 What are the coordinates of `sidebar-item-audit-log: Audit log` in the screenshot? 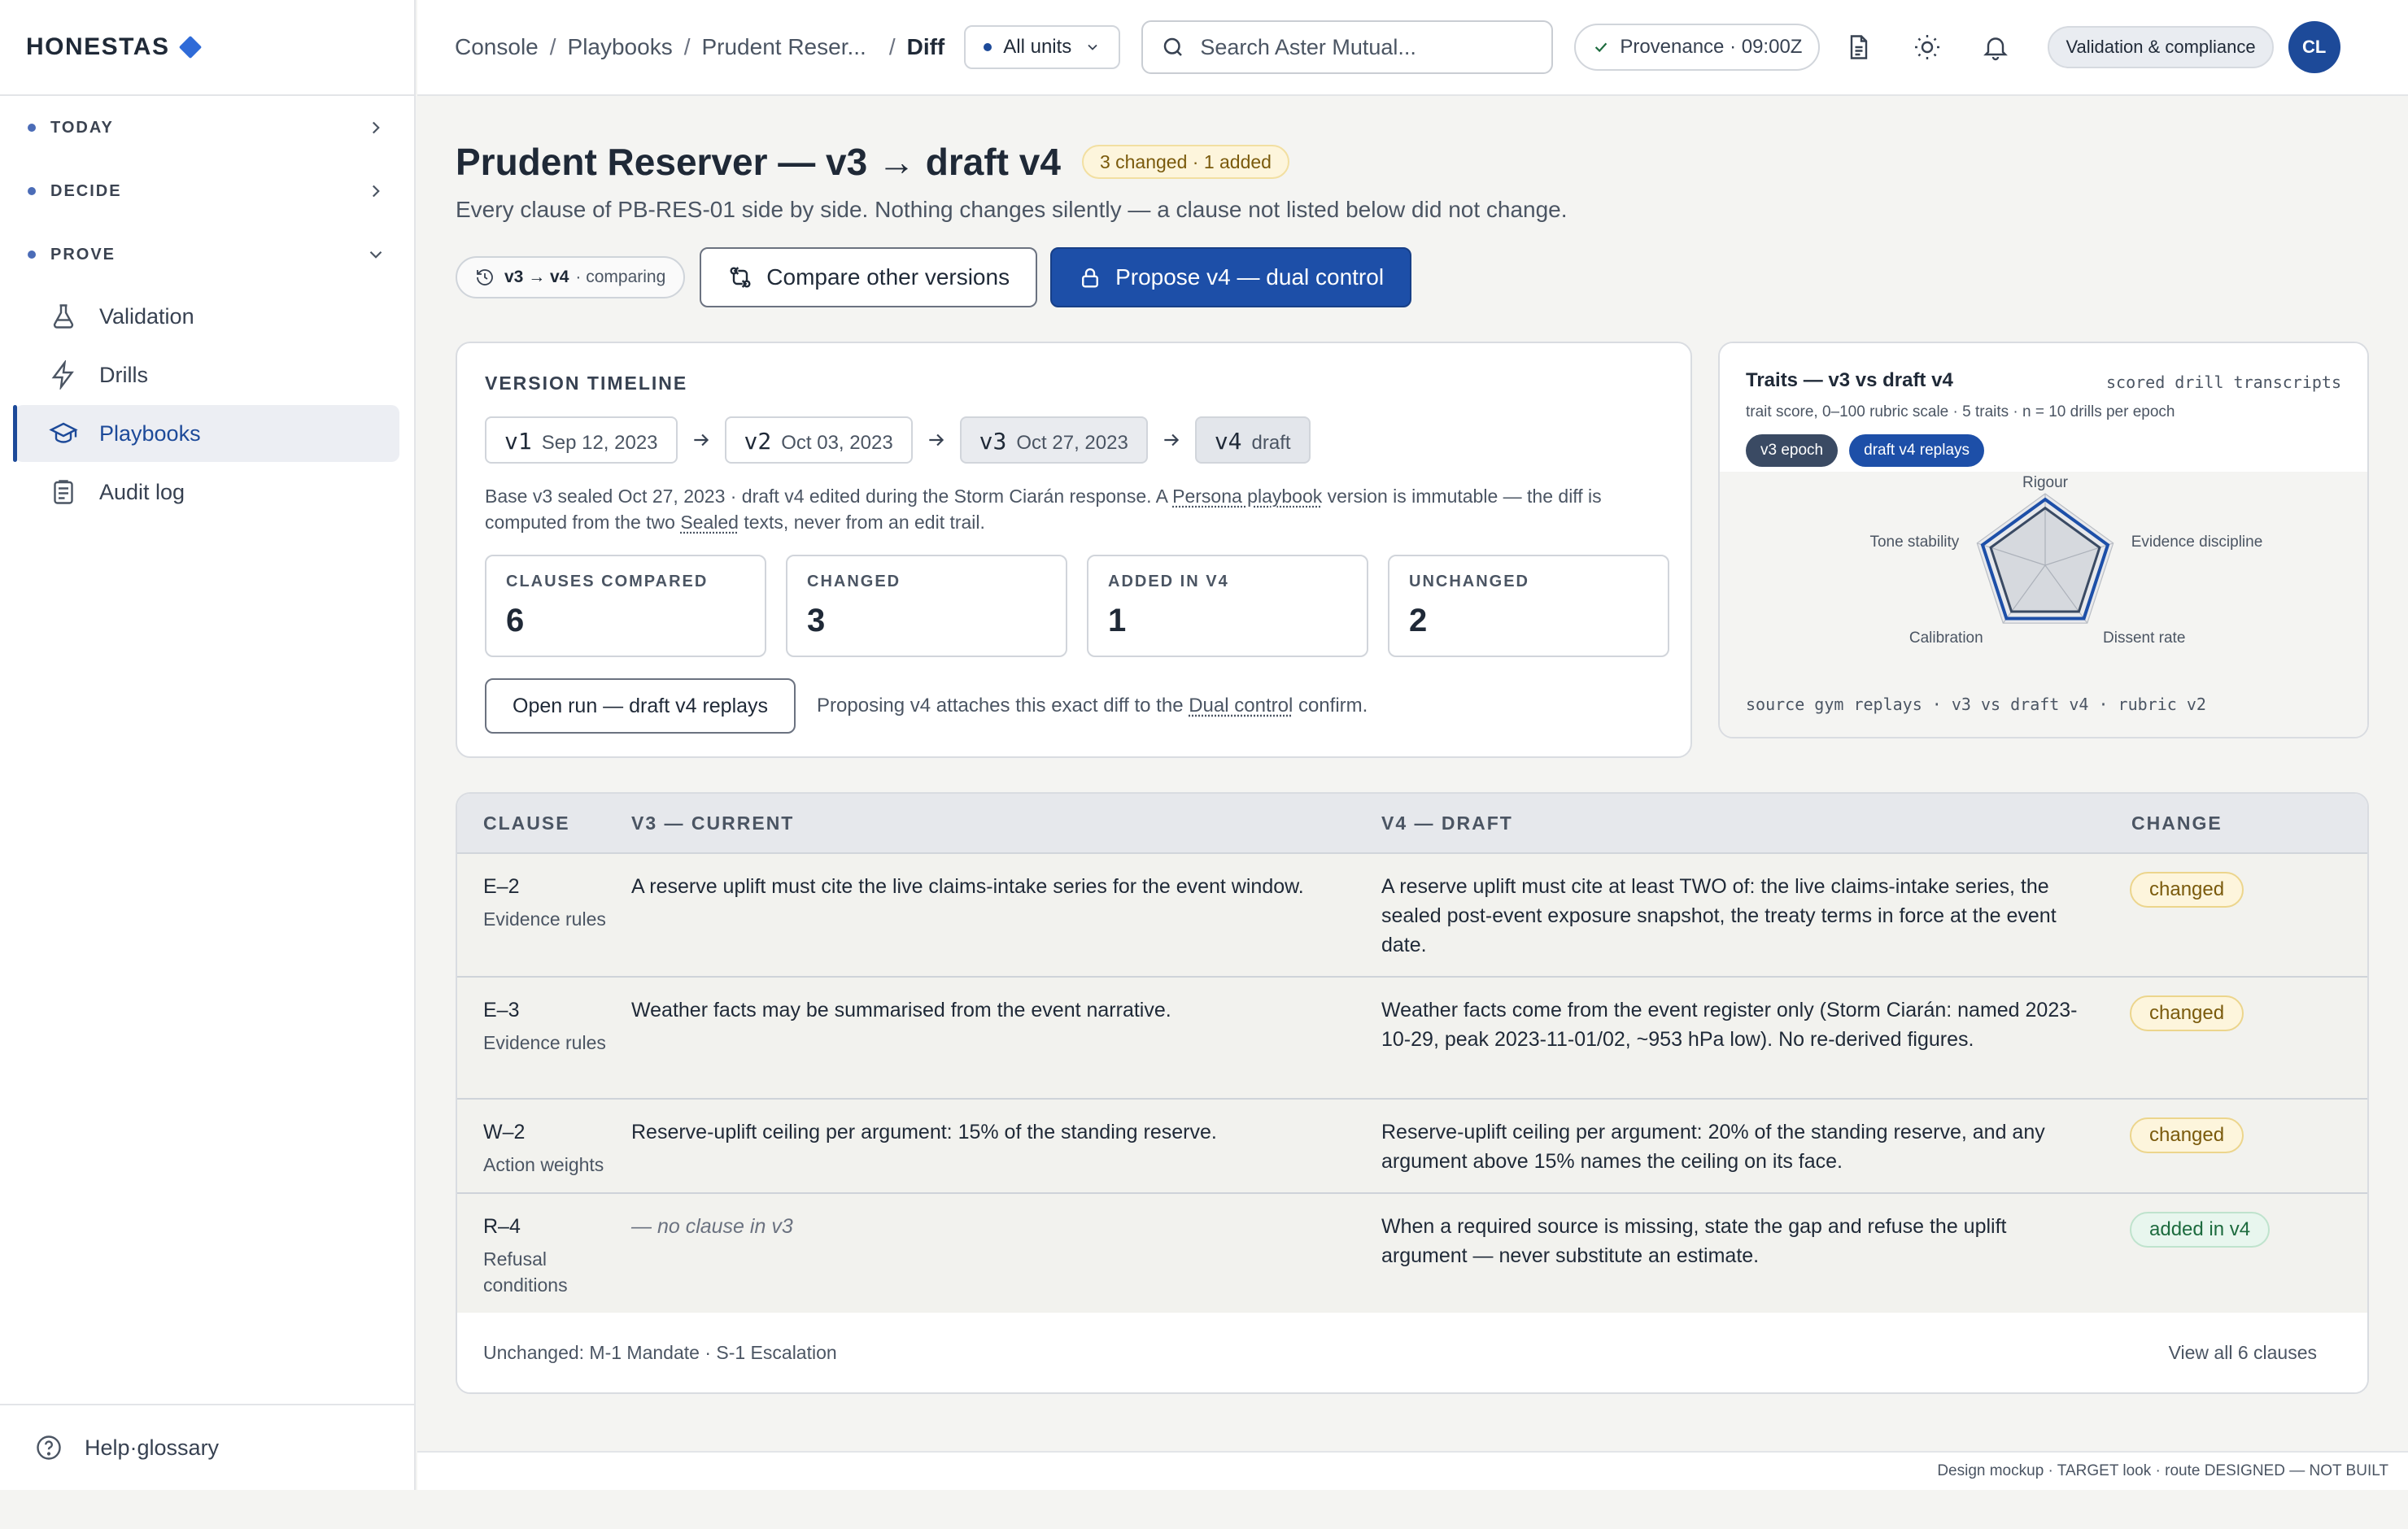 It's located at (207, 493).